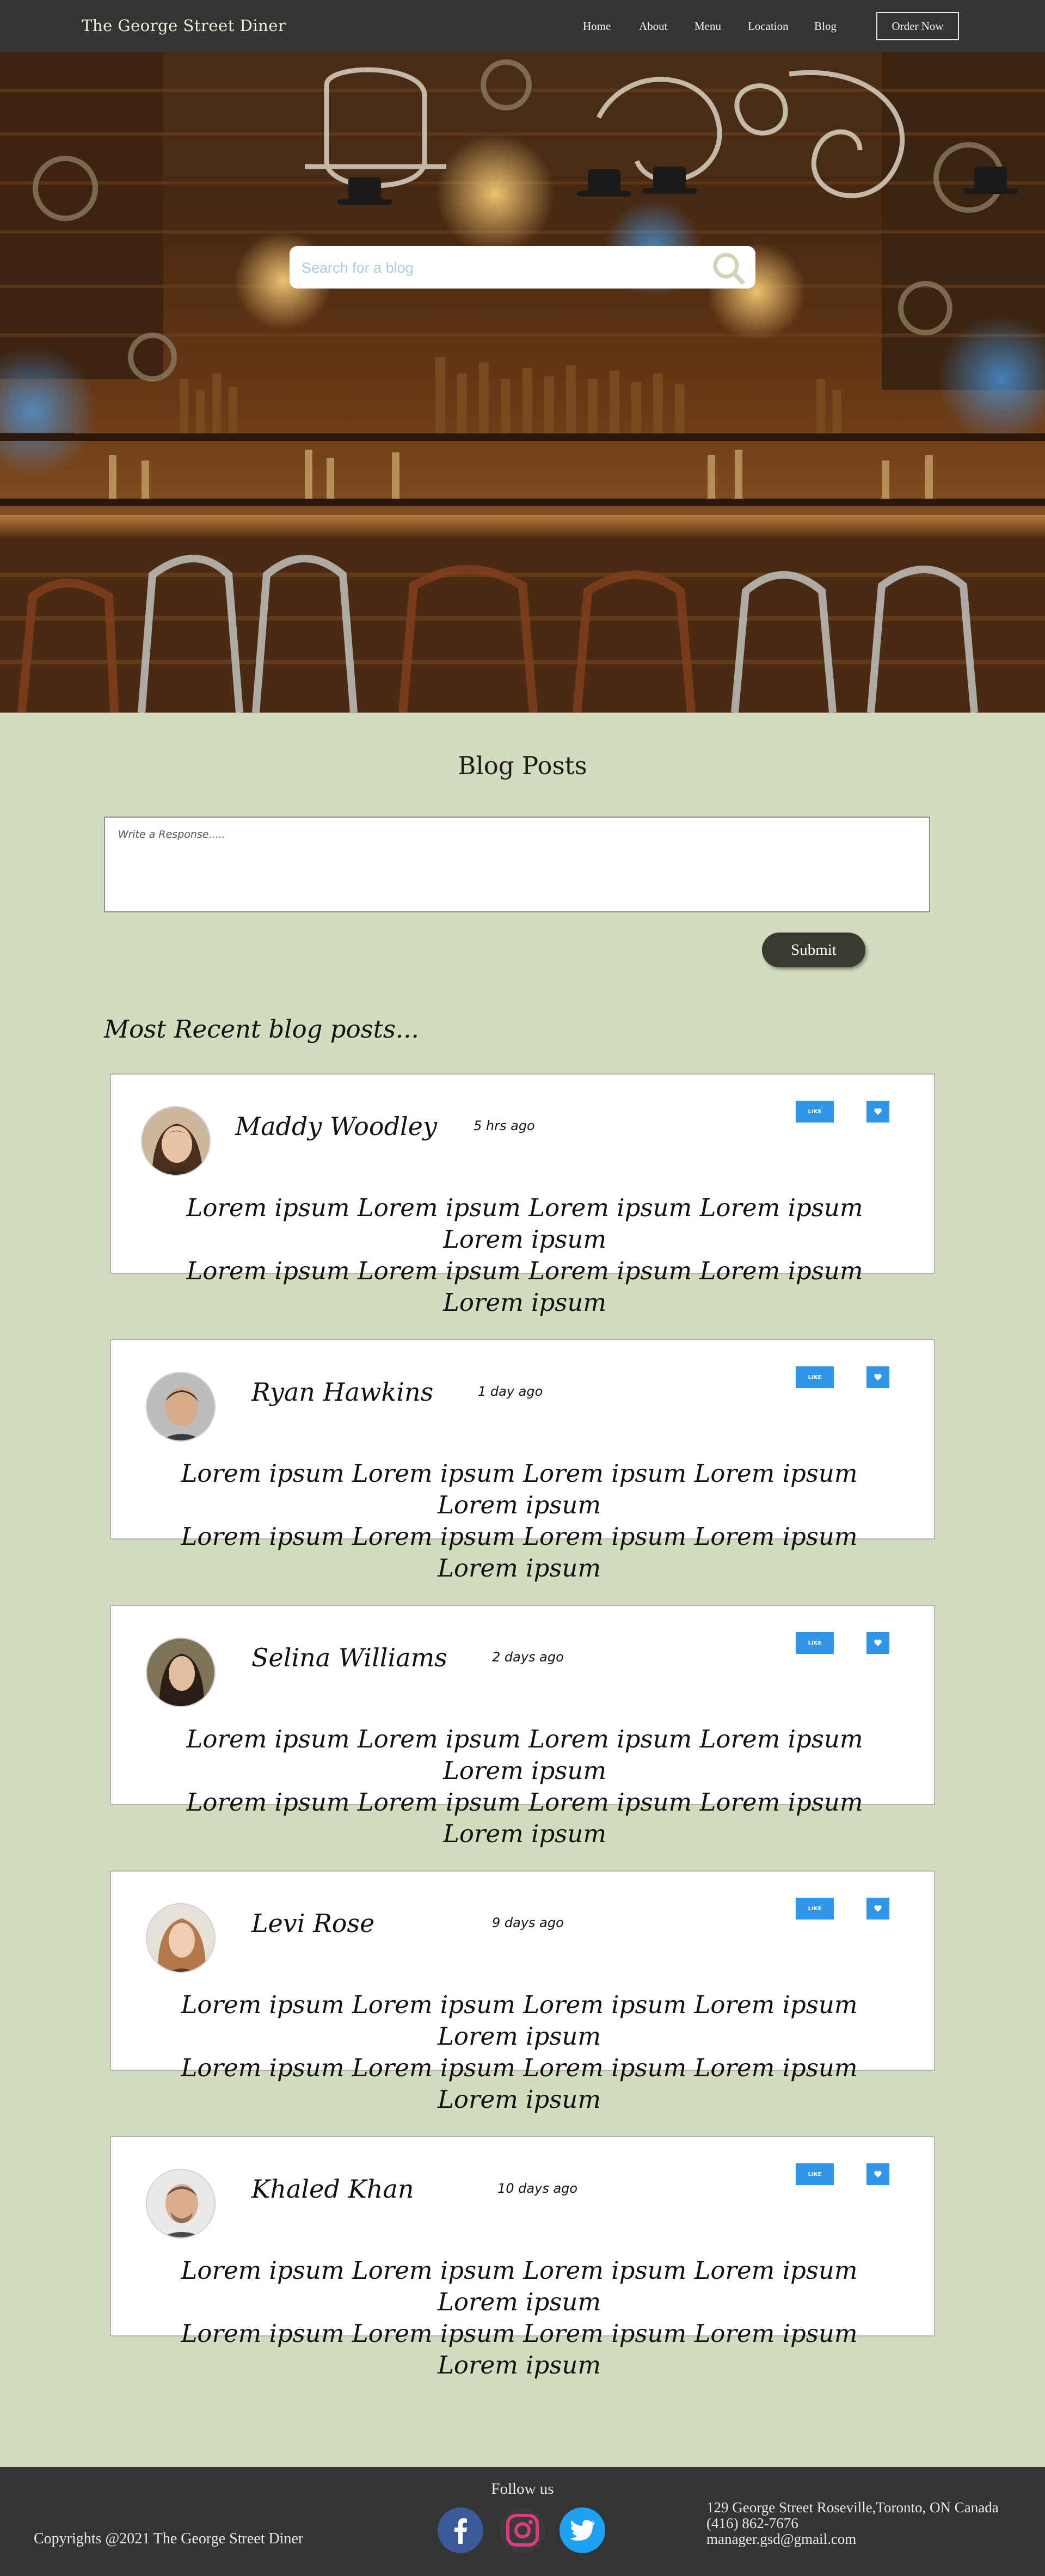 The image size is (1045, 2576). Describe the element at coordinates (852, 2539) in the screenshot. I see `email-text: manager.gsd@gmail.com` at that location.